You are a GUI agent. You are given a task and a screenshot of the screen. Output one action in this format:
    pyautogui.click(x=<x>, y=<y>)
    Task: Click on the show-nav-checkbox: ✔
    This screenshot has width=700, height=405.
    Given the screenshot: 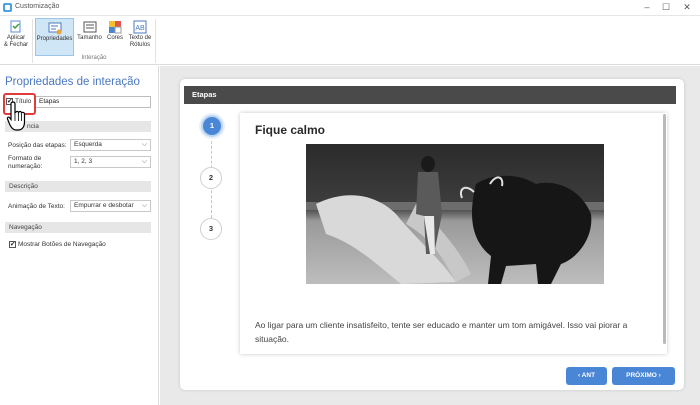 What is the action you would take?
    pyautogui.click(x=12, y=244)
    